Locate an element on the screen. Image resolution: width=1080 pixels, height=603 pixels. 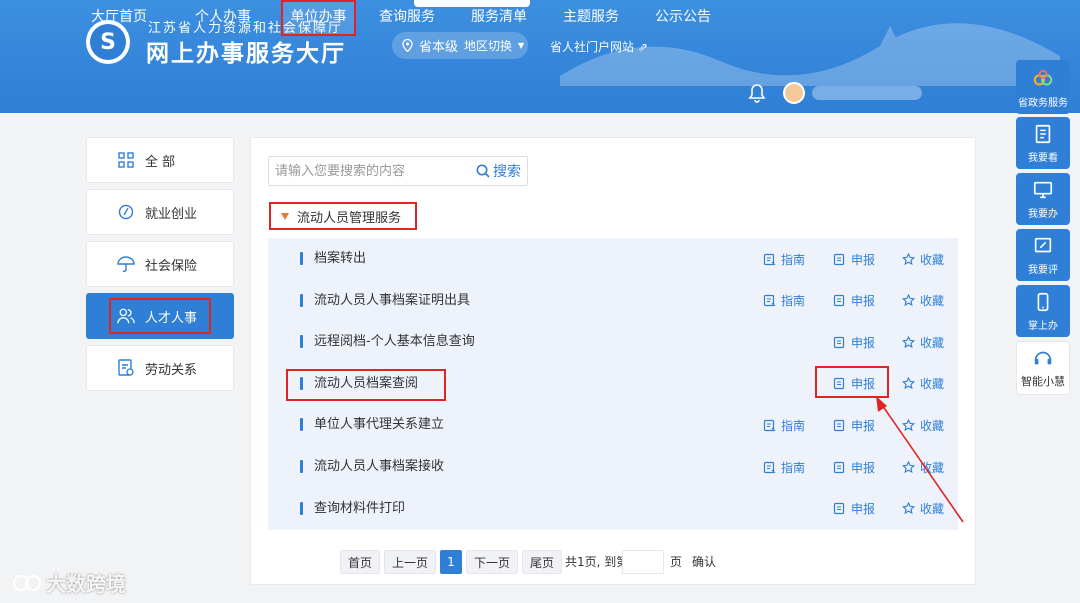
search-box: 搜索 is located at coordinates (398, 171).